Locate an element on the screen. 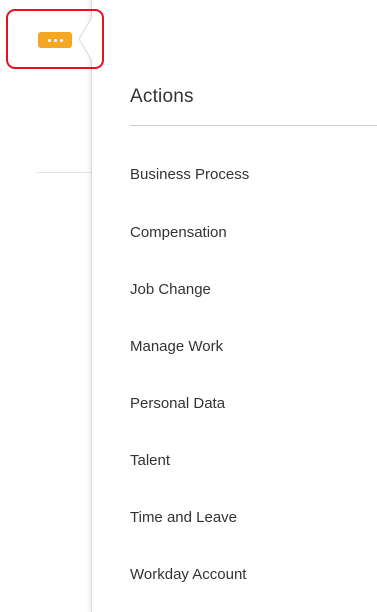 Image resolution: width=377 pixels, height=612 pixels. menu-item-business-process: Business Process is located at coordinates (189, 174).